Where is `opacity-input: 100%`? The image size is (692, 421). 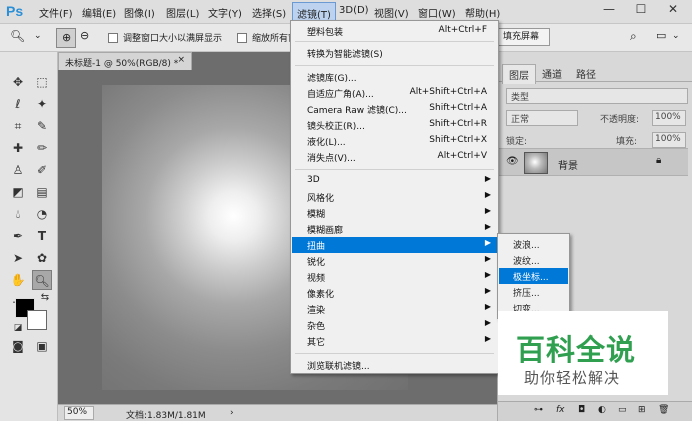
opacity-input: 100% is located at coordinates (669, 118).